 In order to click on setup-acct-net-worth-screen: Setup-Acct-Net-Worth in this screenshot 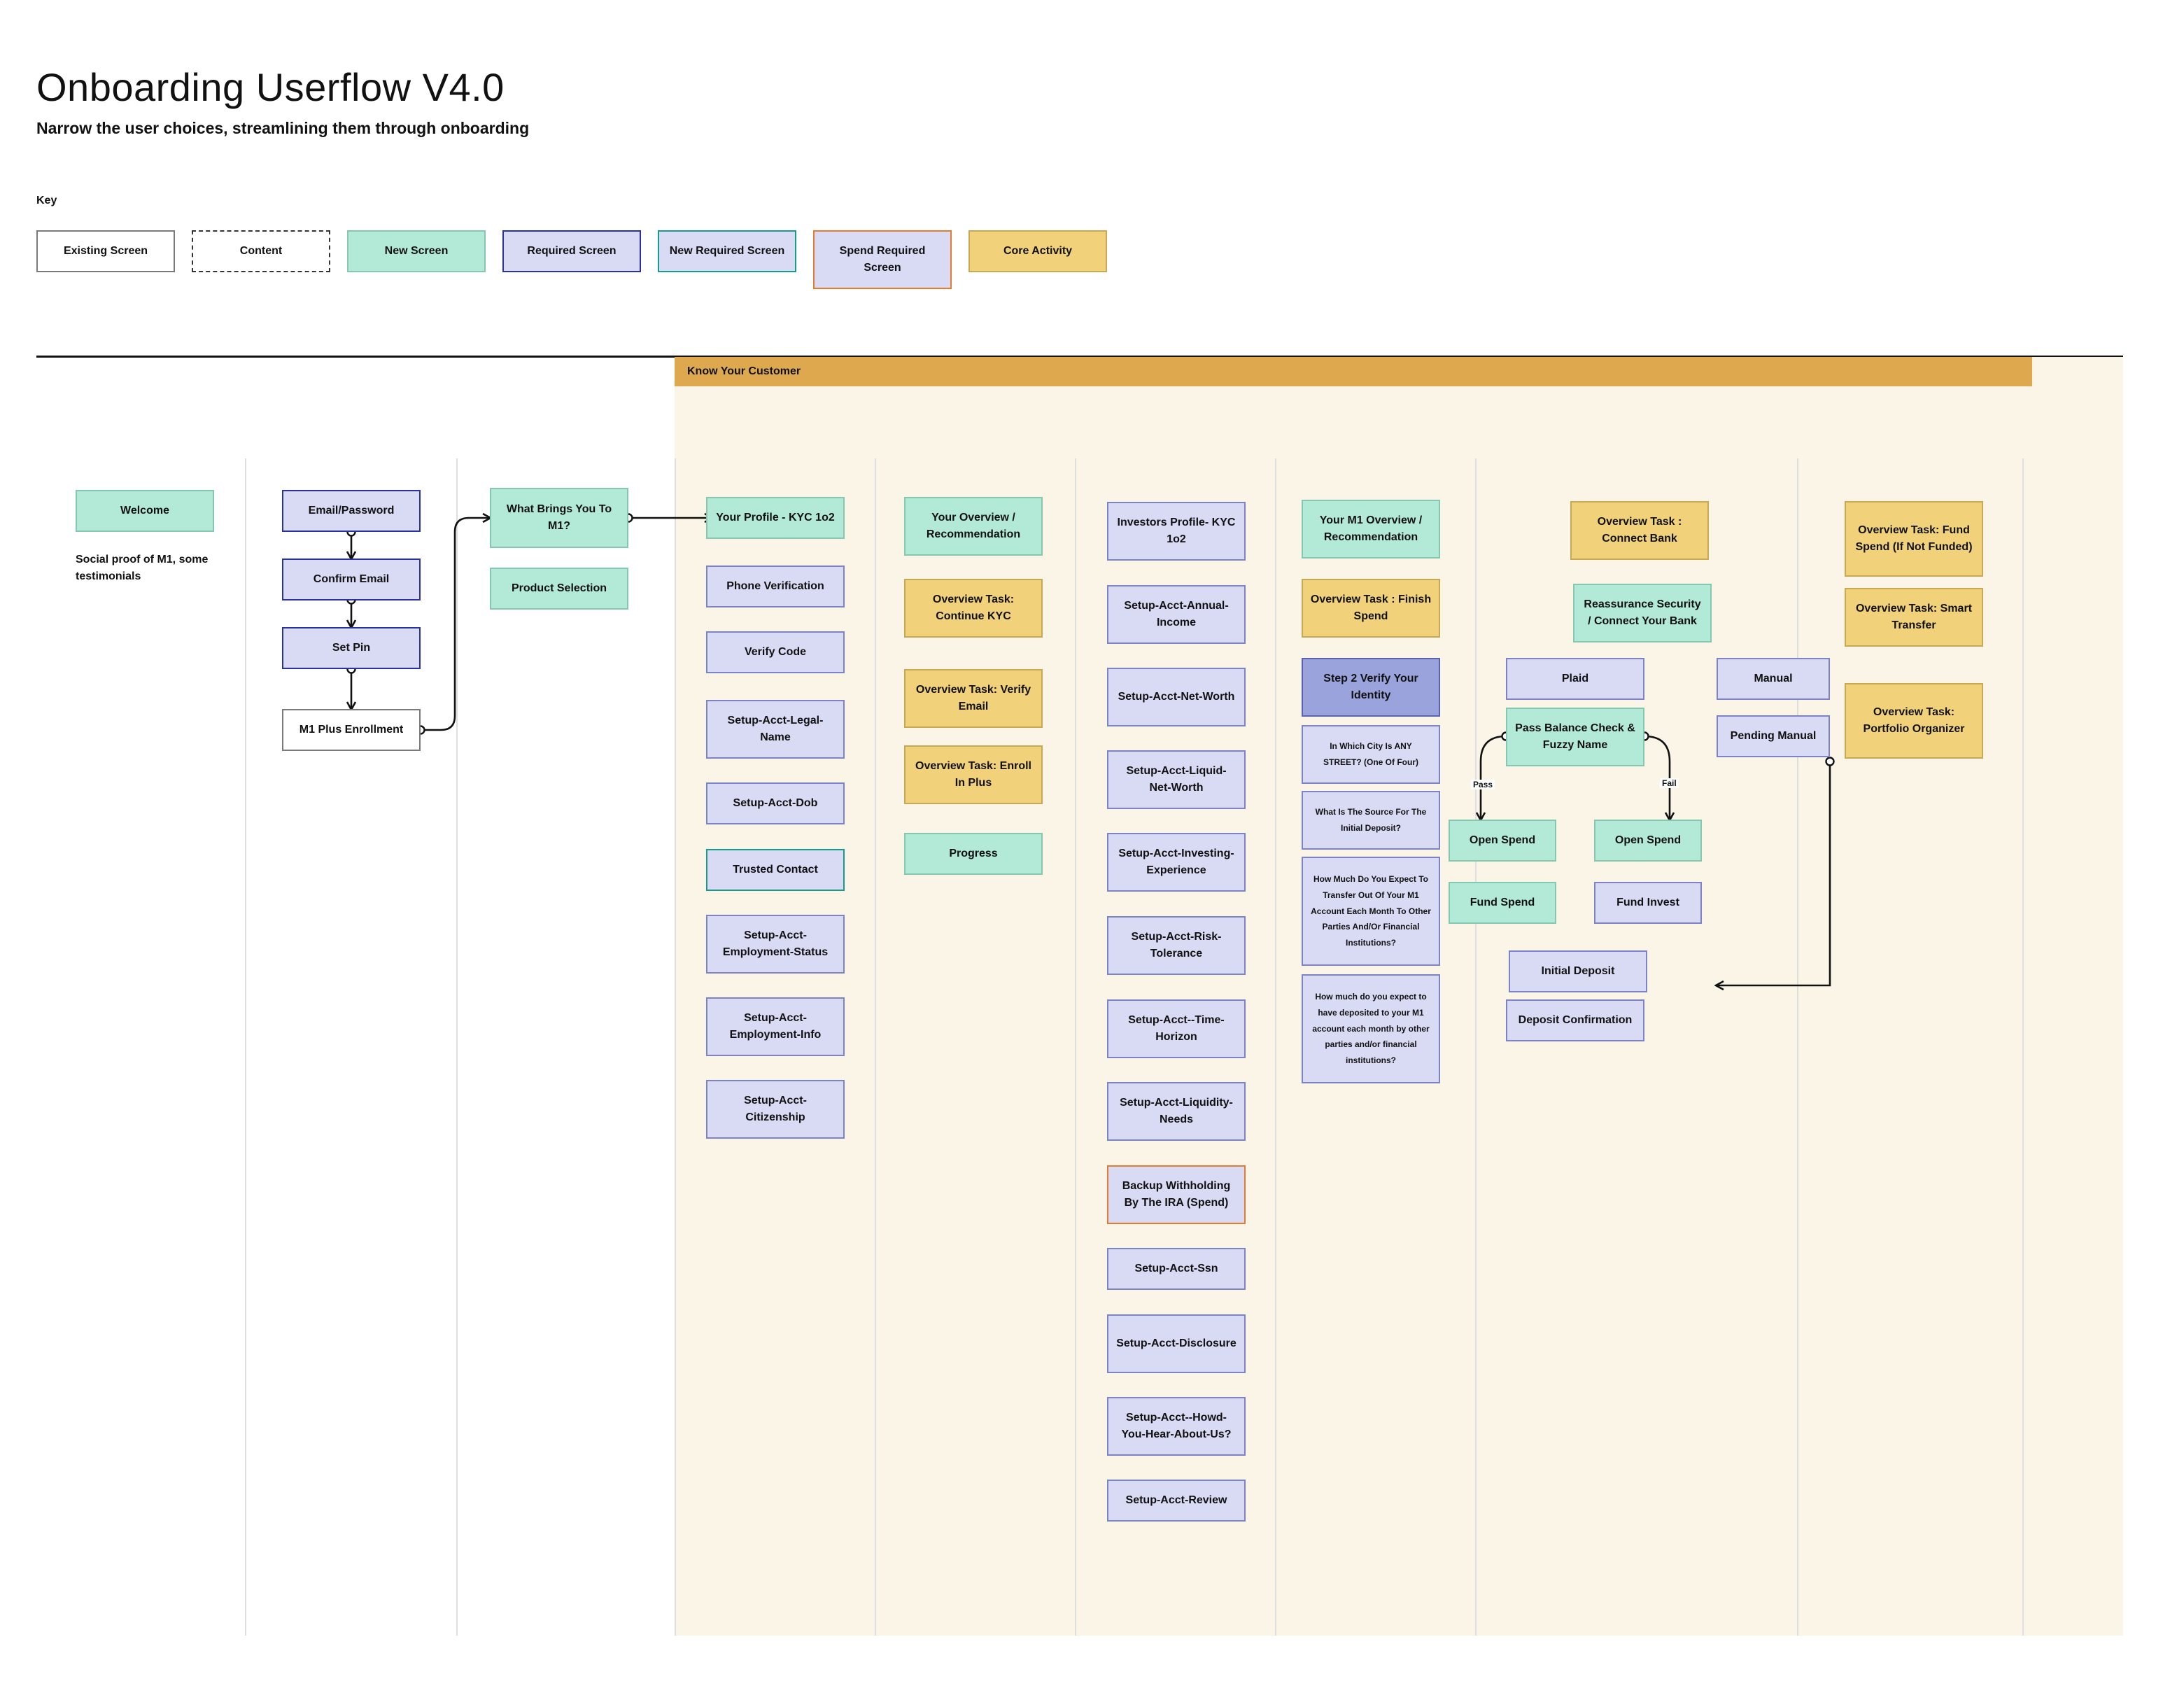, I will do `click(1176, 697)`.